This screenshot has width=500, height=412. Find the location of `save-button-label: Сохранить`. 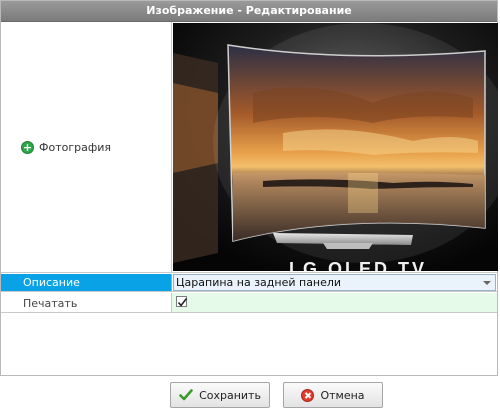

save-button-label: Сохранить is located at coordinates (230, 395).